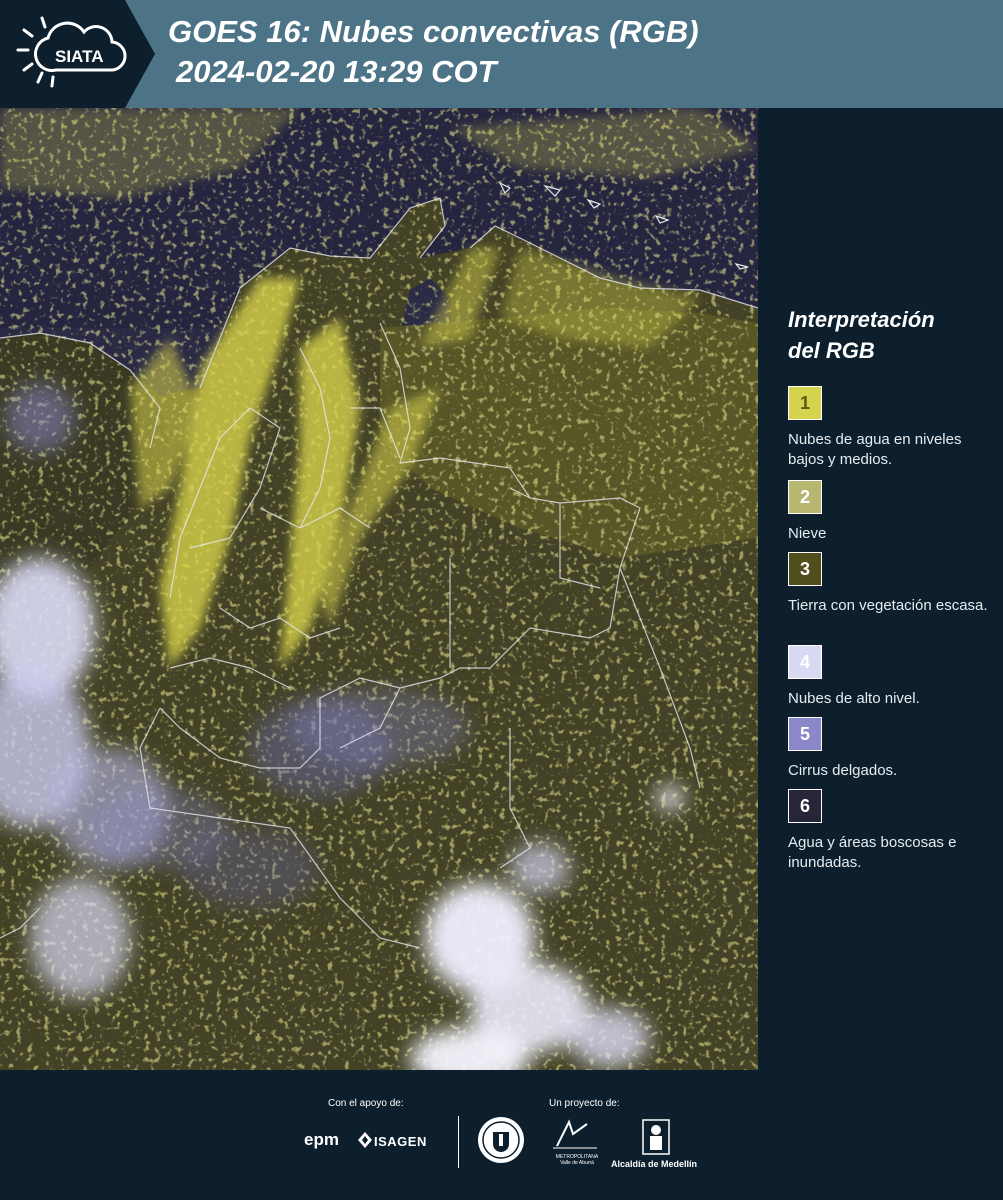 The height and width of the screenshot is (1200, 1003). I want to click on legend-item-5: 5 Cirrus delgados., so click(890, 749).